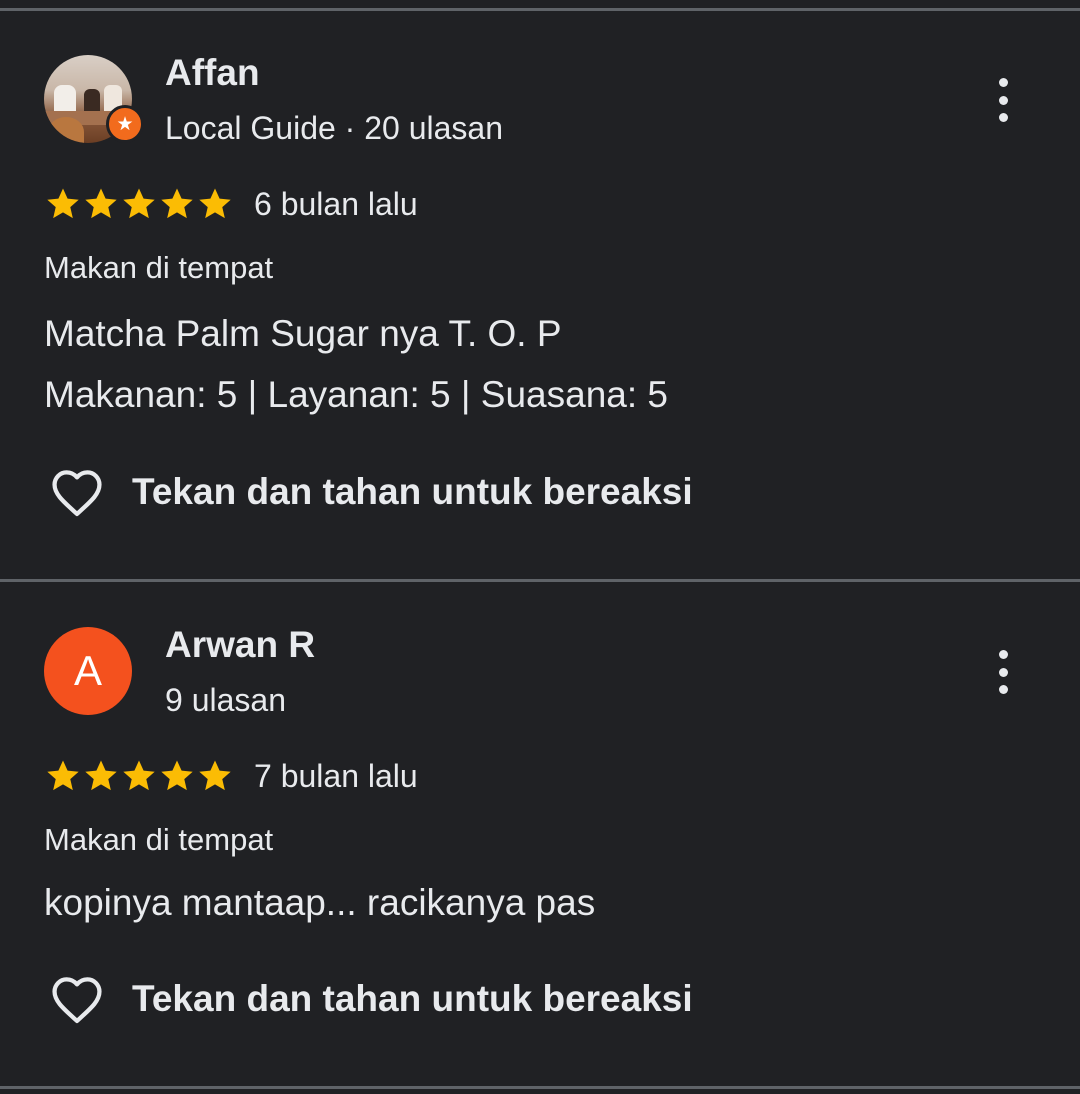 The height and width of the screenshot is (1094, 1080). I want to click on avatar: ★, so click(94, 99).